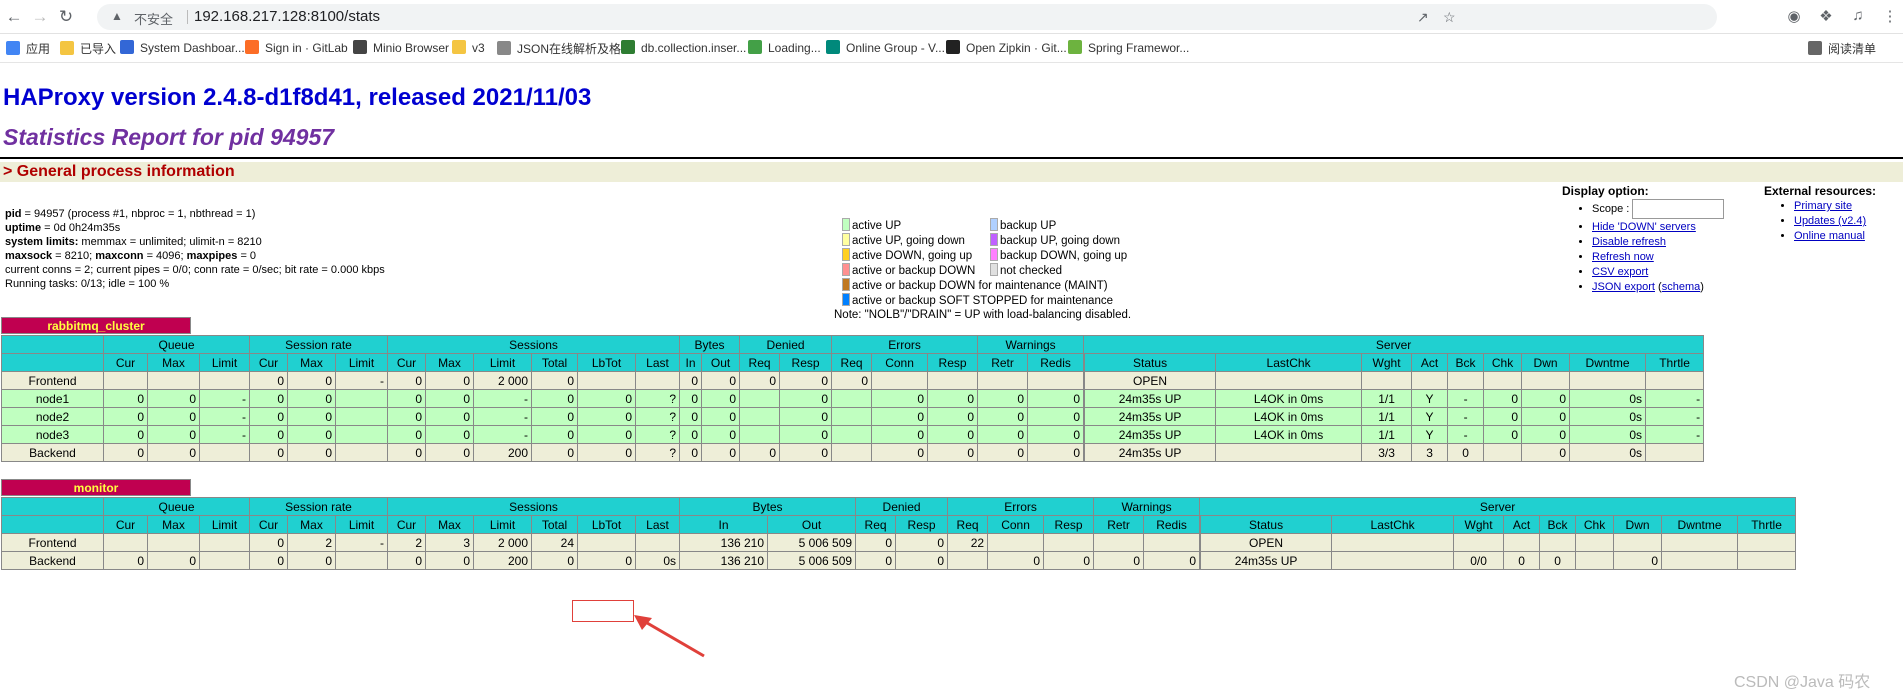  What do you see at coordinates (1644, 227) in the screenshot?
I see `hide-down-link: Hide 'DOWN' servers` at bounding box center [1644, 227].